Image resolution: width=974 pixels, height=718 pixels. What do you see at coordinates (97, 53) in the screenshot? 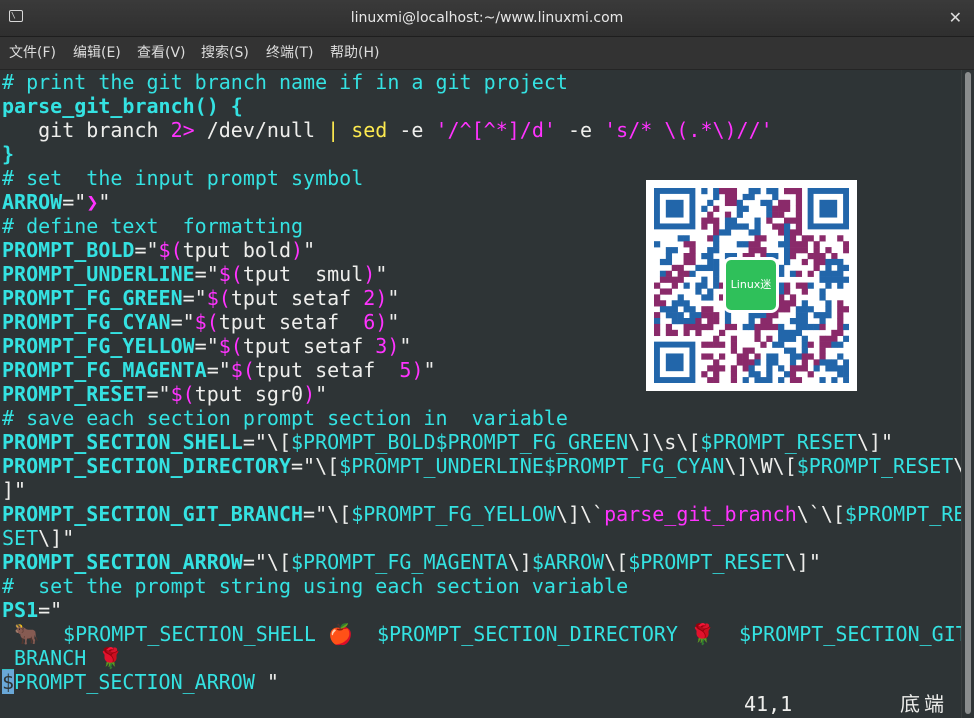
I see `menu-edit: 编辑(E)` at bounding box center [97, 53].